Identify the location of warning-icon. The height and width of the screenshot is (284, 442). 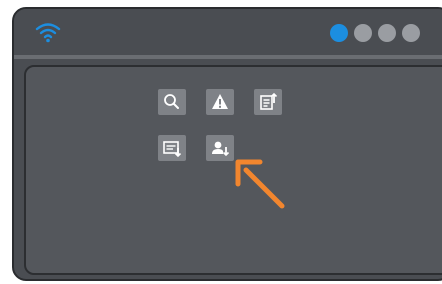
(220, 101).